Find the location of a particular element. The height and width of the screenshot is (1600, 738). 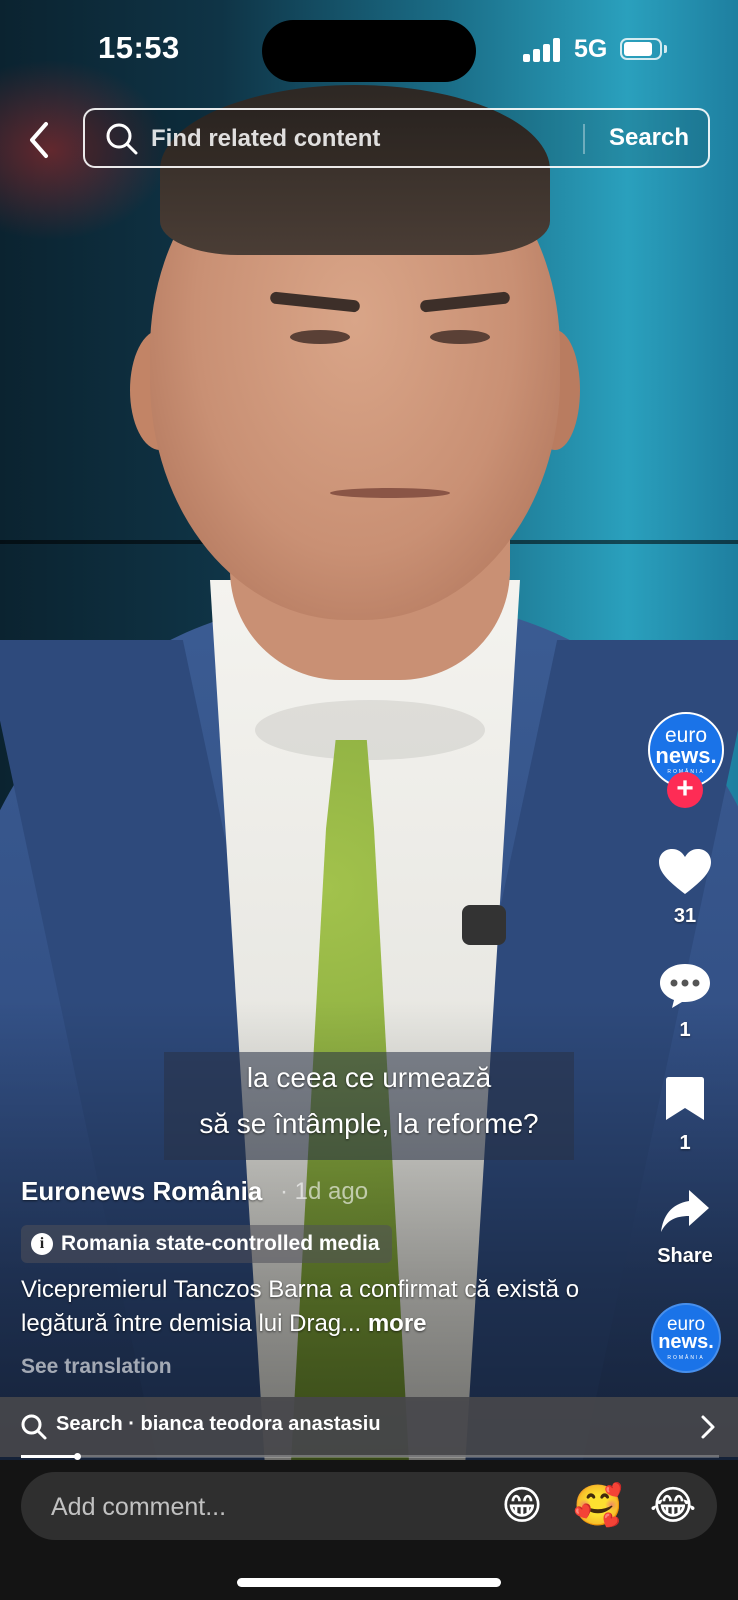

search-suggestion-bar: Search · bianca teodora anastasiu is located at coordinates (369, 1427).